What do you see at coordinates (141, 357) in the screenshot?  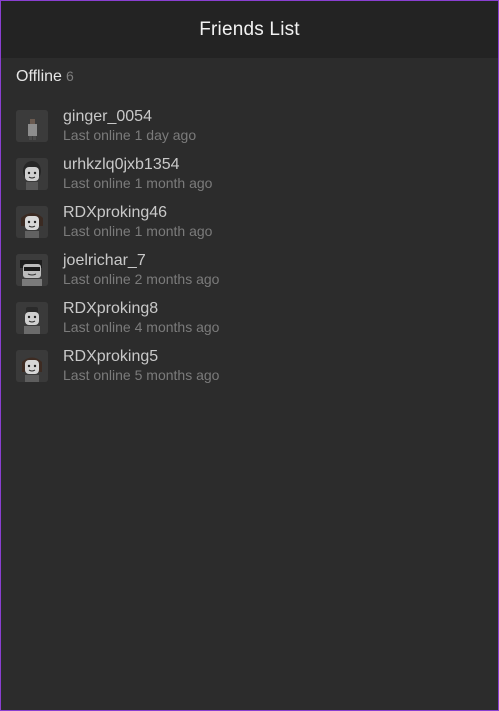 I see `friend-name: RDXproking5` at bounding box center [141, 357].